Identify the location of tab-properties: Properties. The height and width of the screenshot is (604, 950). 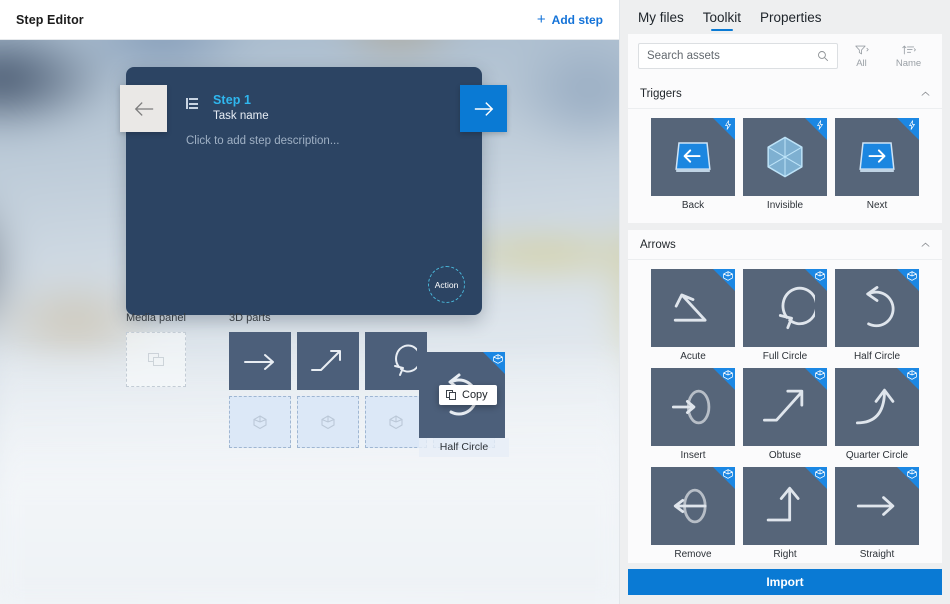
(791, 21).